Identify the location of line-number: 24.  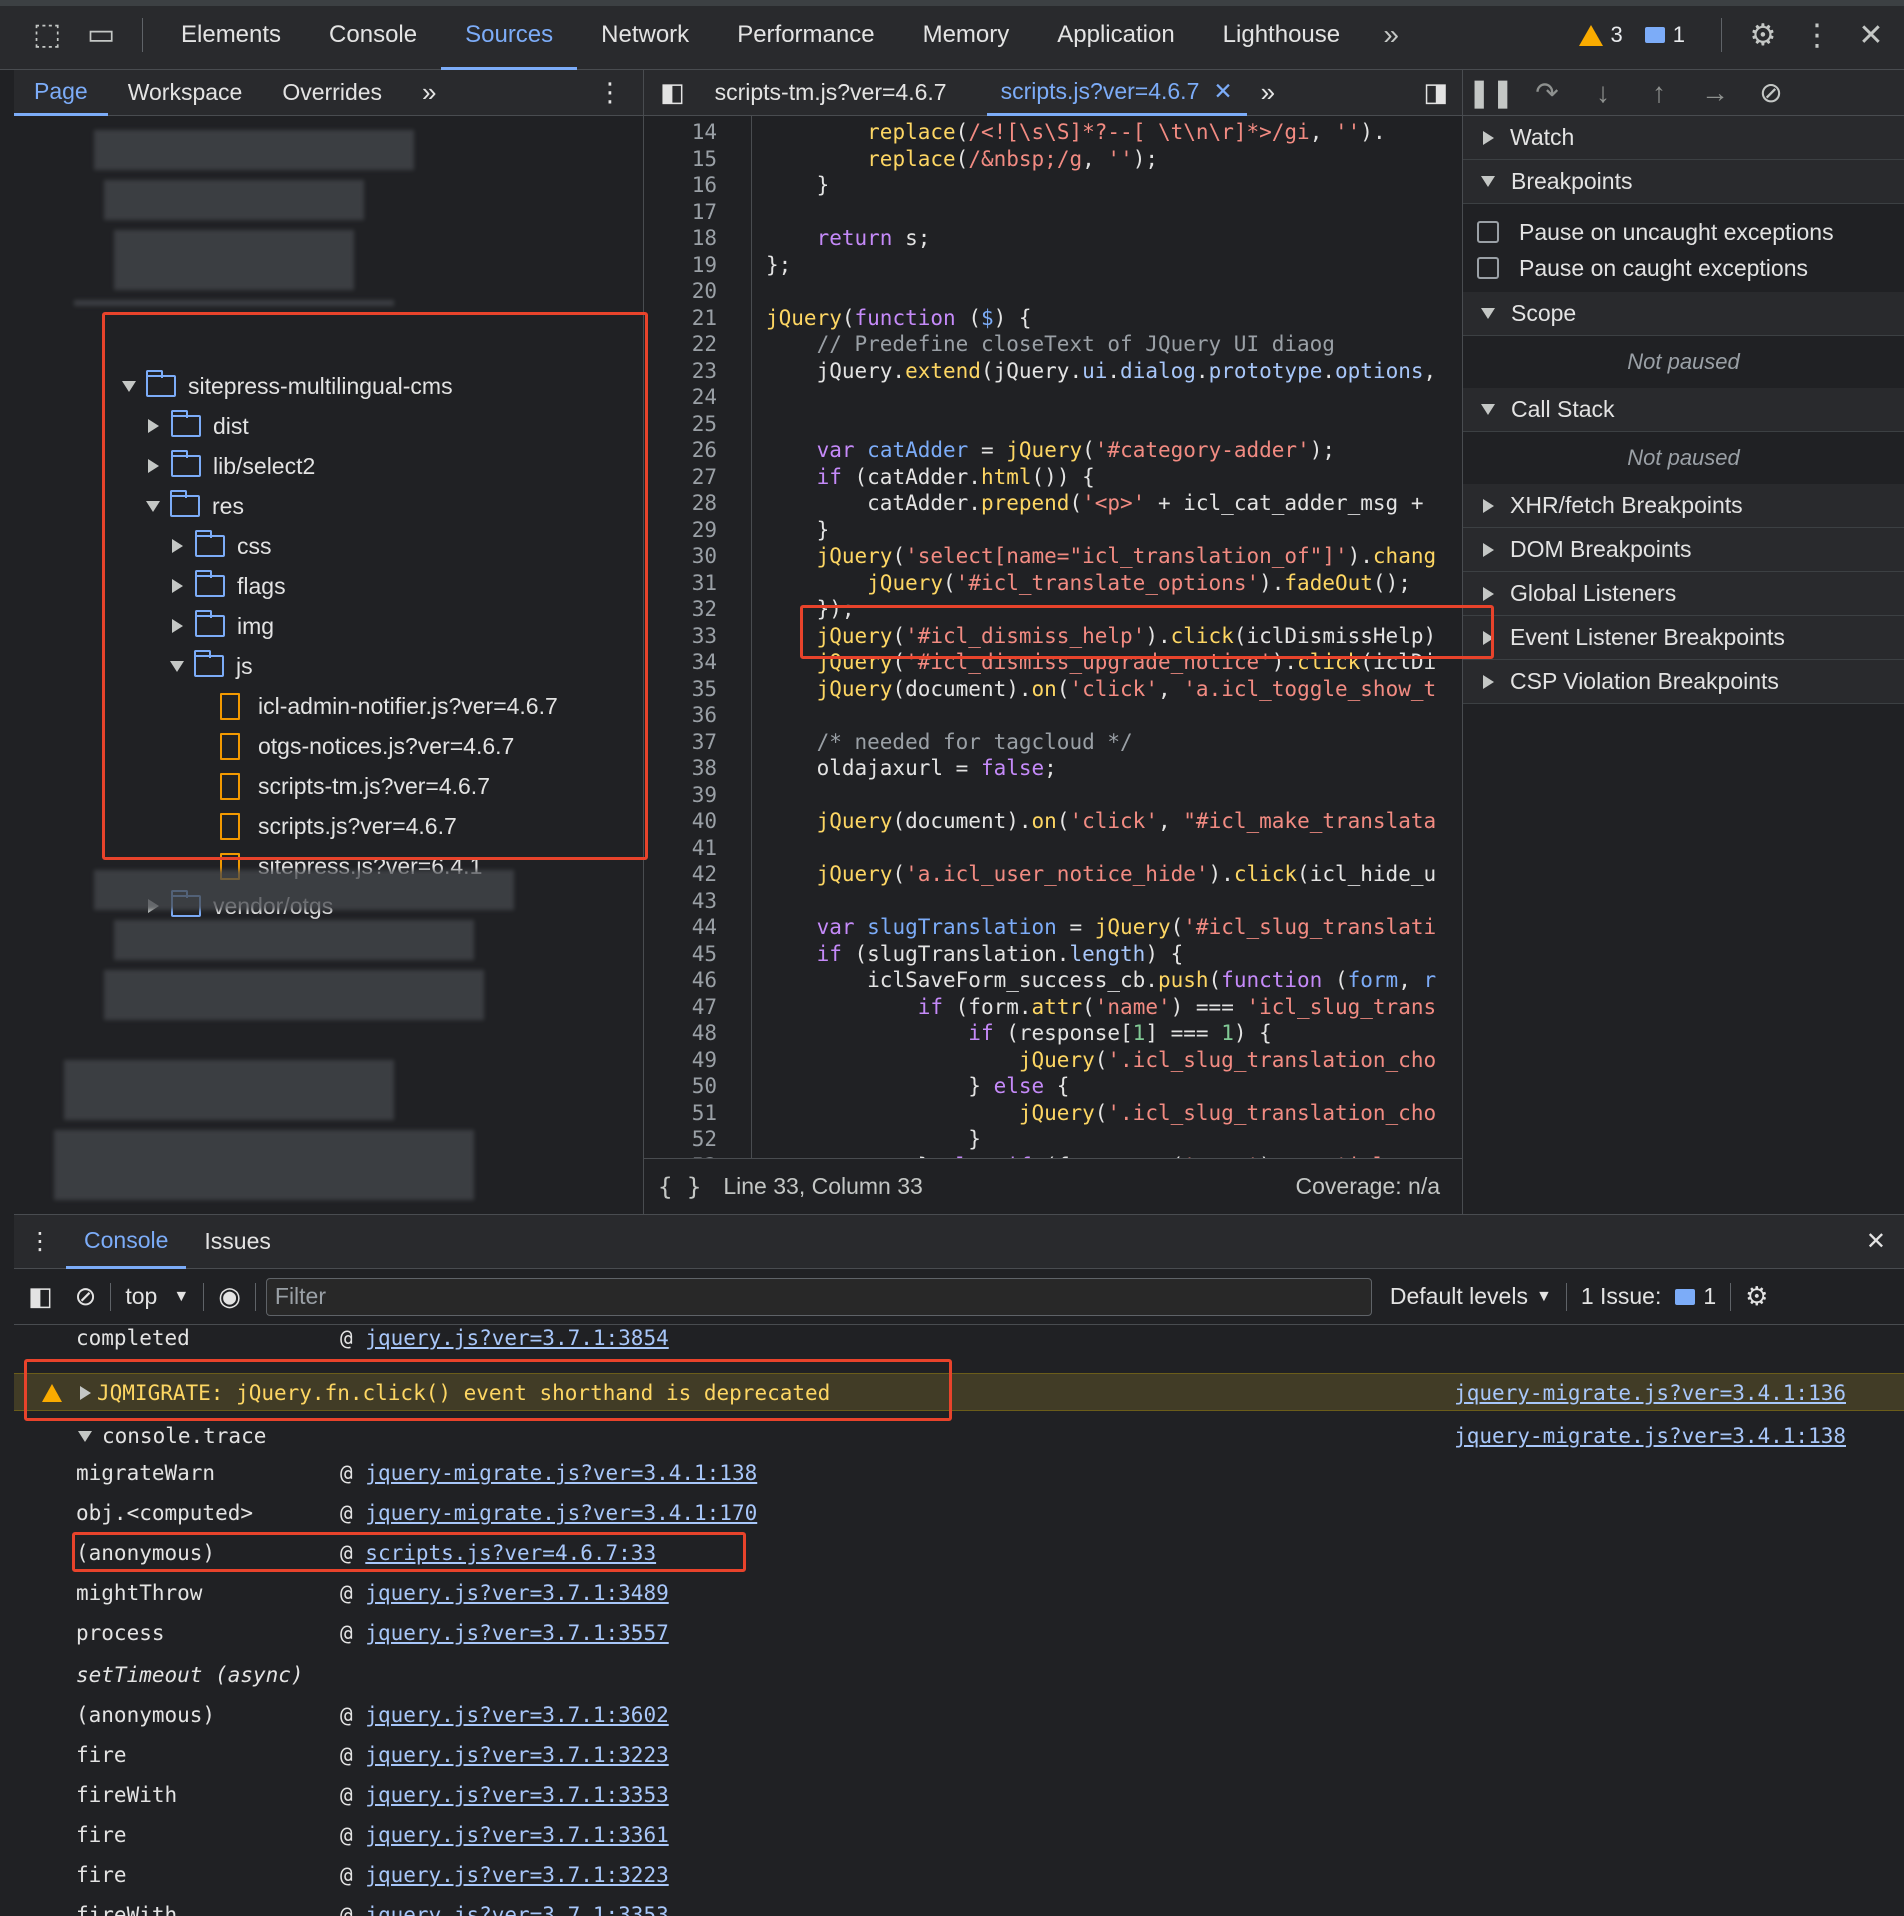
(704, 397).